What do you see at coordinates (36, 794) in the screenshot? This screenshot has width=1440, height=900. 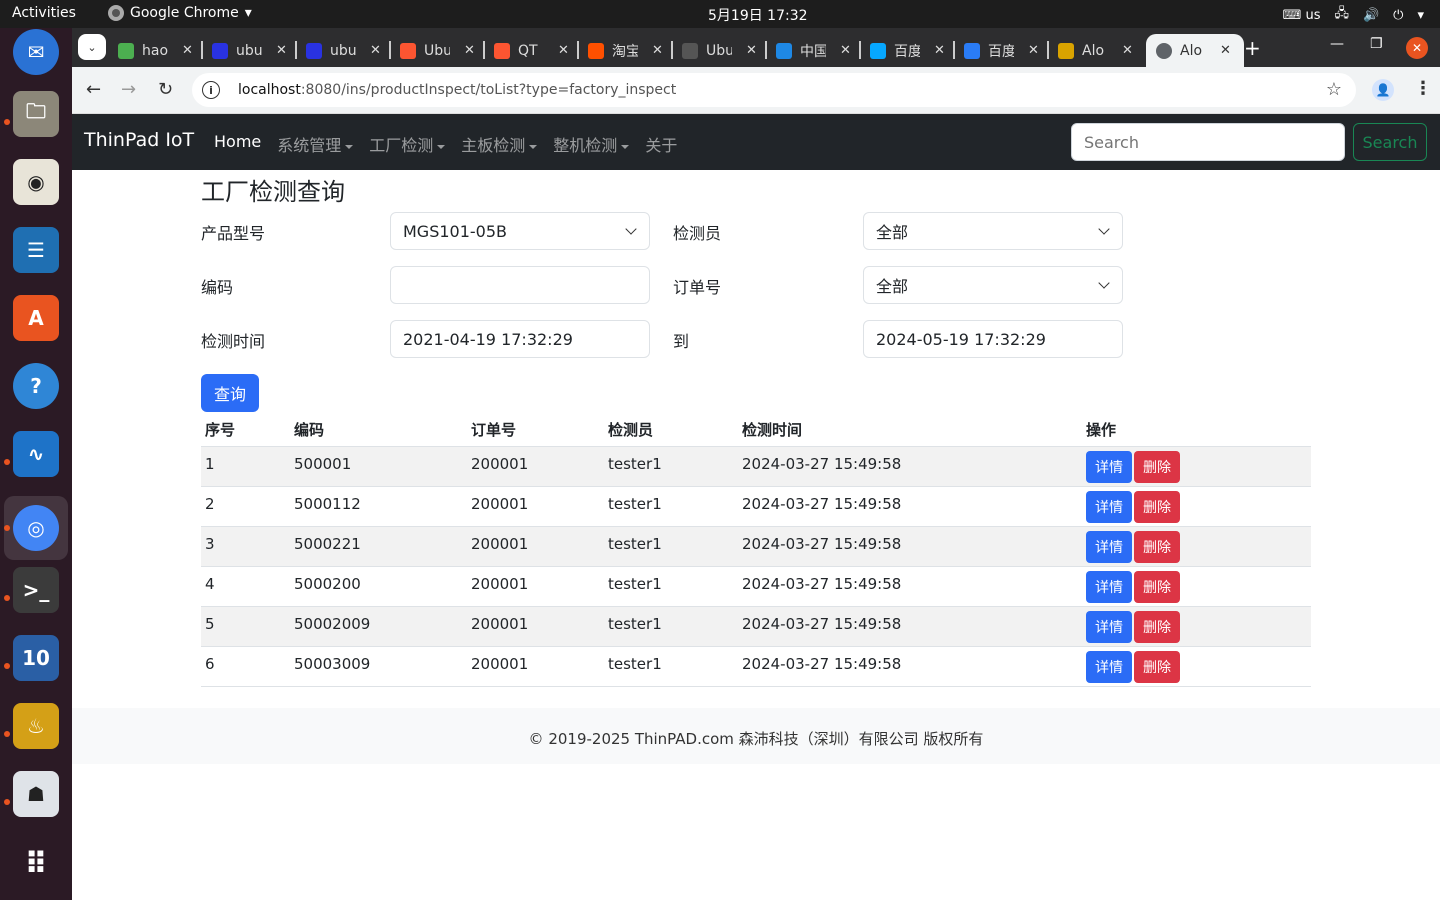 I see `dock-item: ☗` at bounding box center [36, 794].